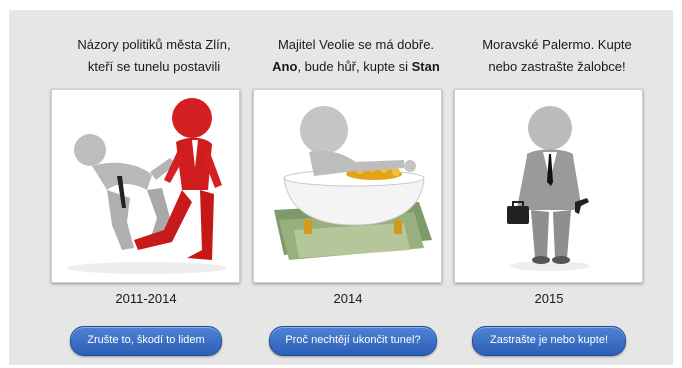 The image size is (682, 368). I want to click on stop-it-button: Zrušte to, škodí to lidem, so click(146, 341).